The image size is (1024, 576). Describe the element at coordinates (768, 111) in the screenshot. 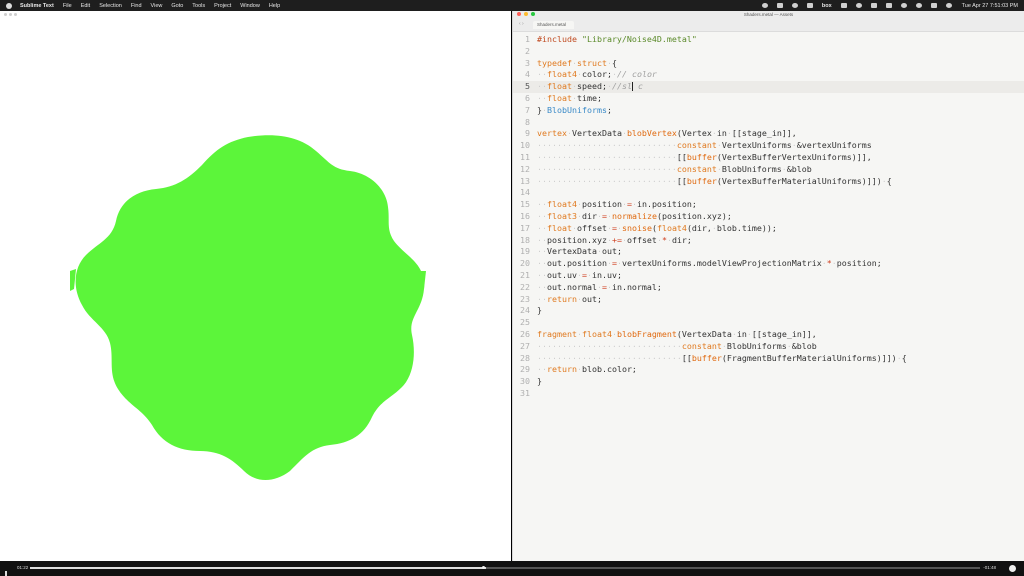

I see `code-line: 7}·BlobUniforms;` at that location.